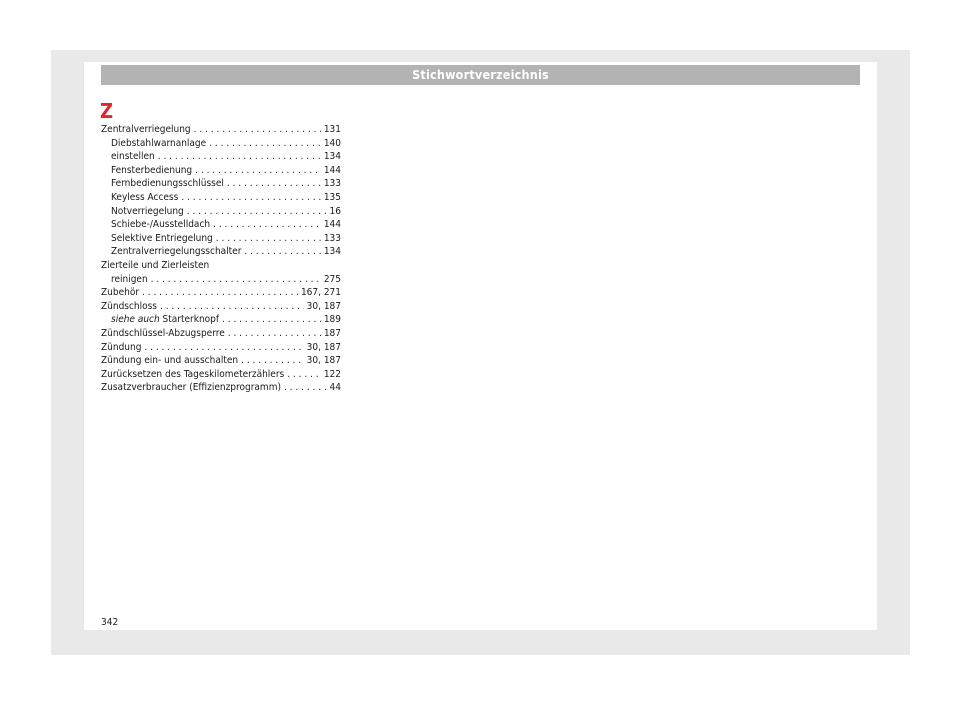 The image size is (960, 708). I want to click on index-term: Keyless Access, so click(144, 198).